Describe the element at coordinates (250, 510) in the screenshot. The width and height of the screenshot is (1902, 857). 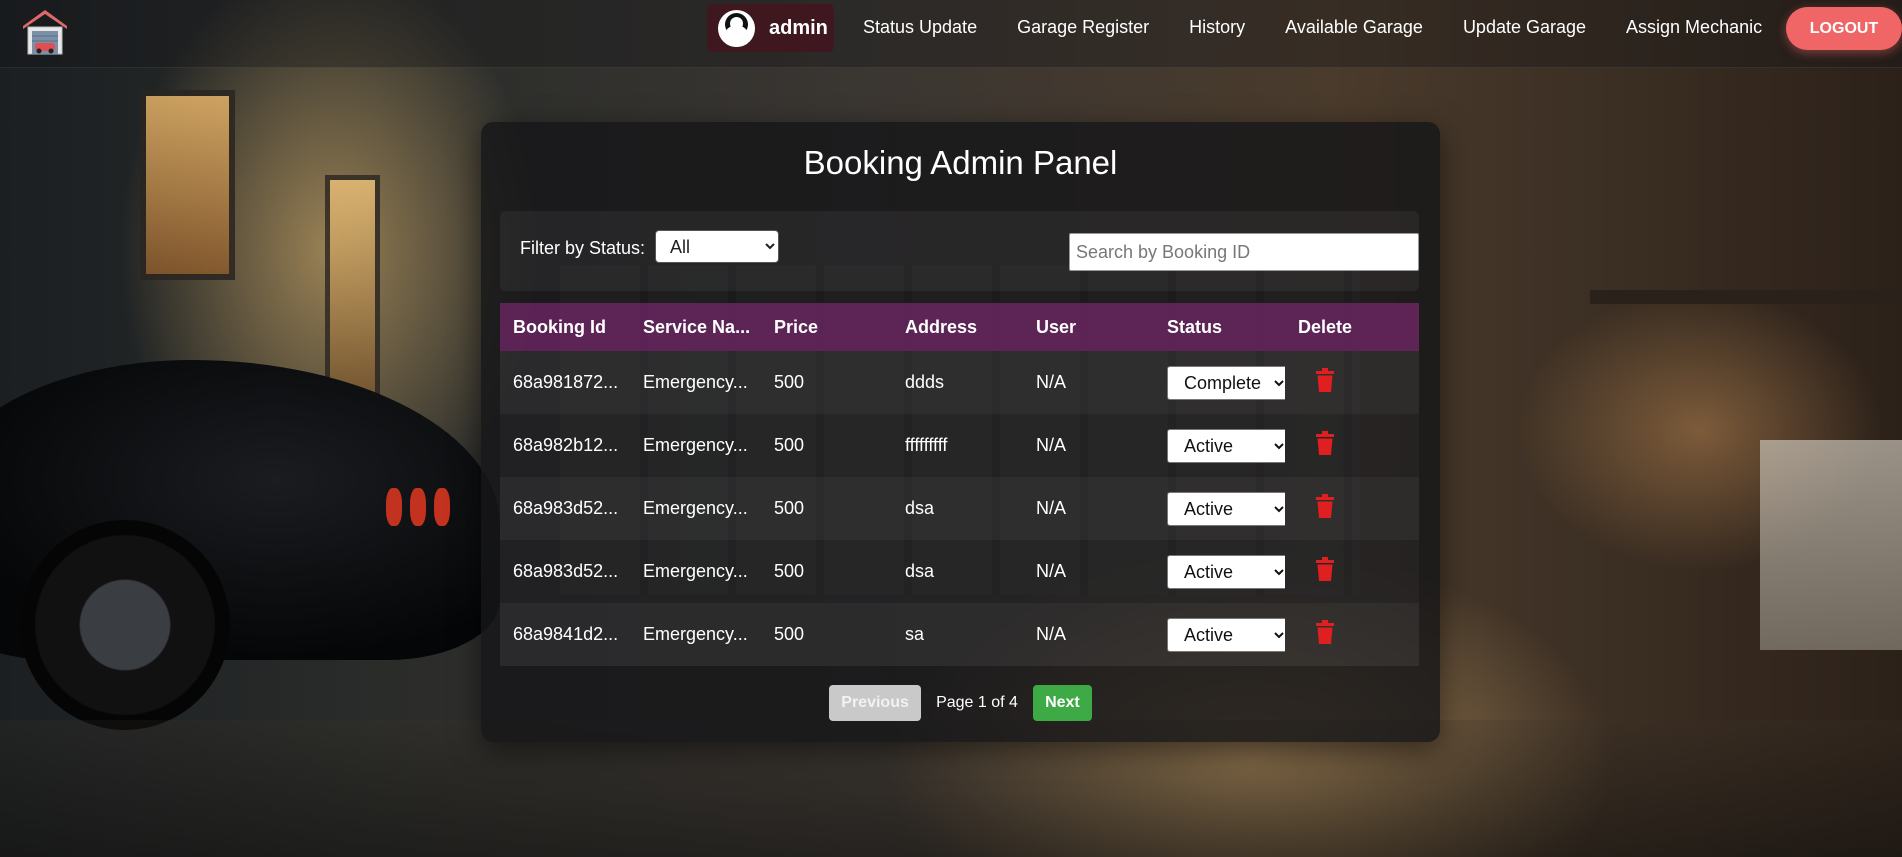
I see `background-car` at that location.